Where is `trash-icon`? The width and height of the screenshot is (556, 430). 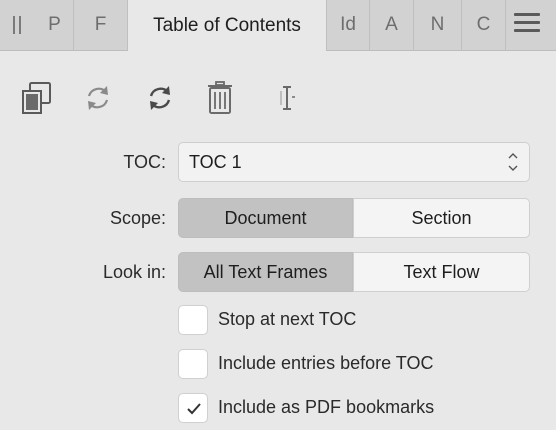 trash-icon is located at coordinates (220, 98).